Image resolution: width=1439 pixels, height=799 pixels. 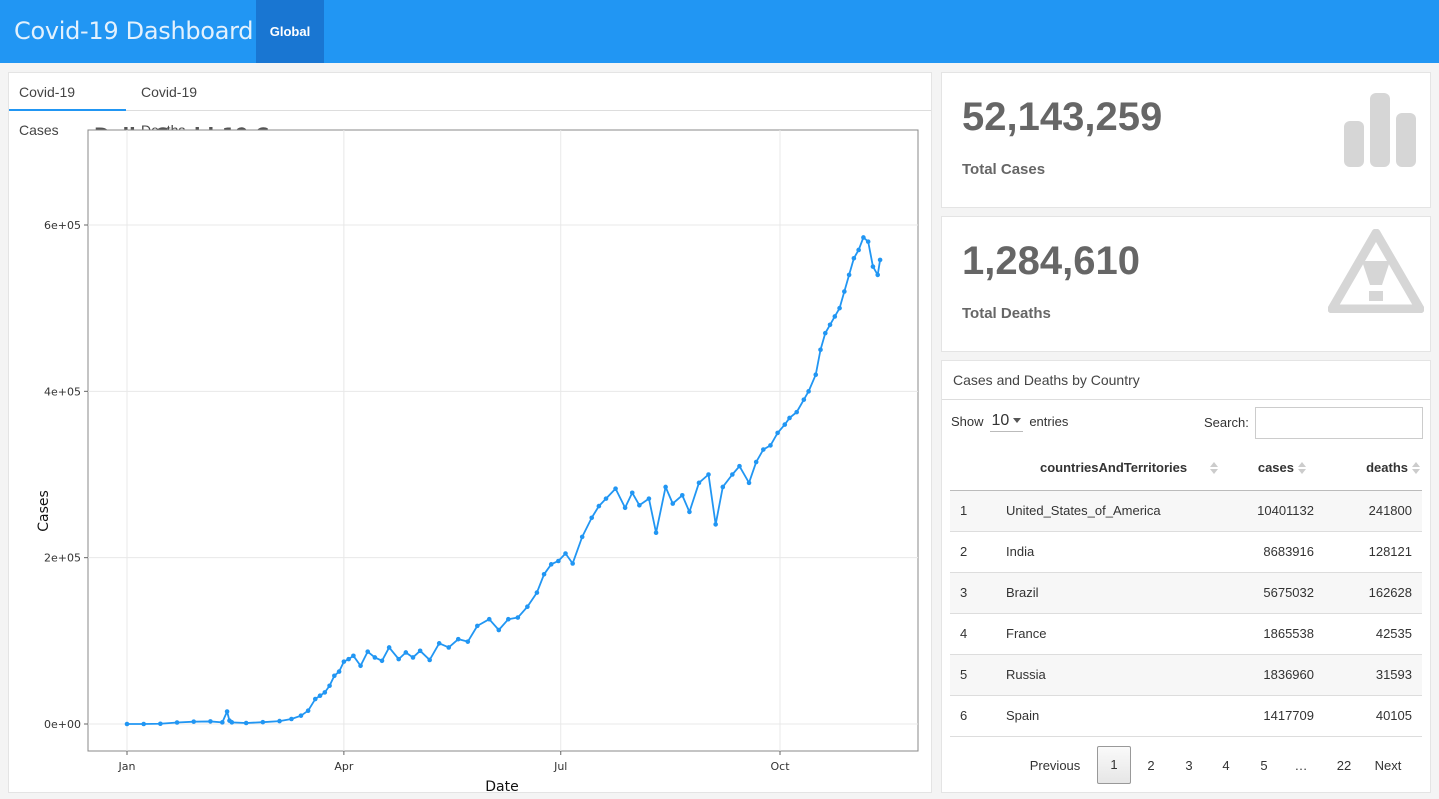 I want to click on pagination-previous: Previous, so click(x=1055, y=766).